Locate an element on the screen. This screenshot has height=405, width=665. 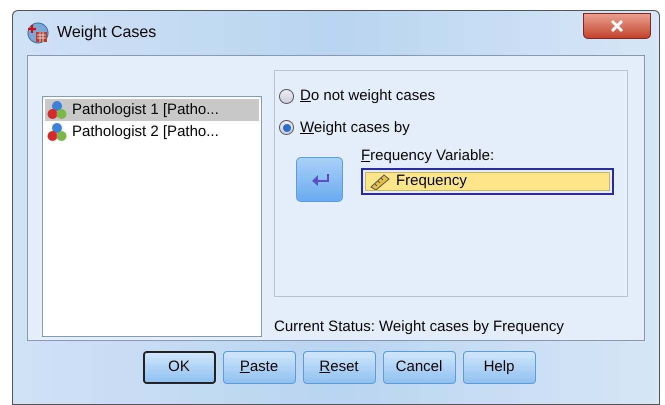
close-button is located at coordinates (617, 26).